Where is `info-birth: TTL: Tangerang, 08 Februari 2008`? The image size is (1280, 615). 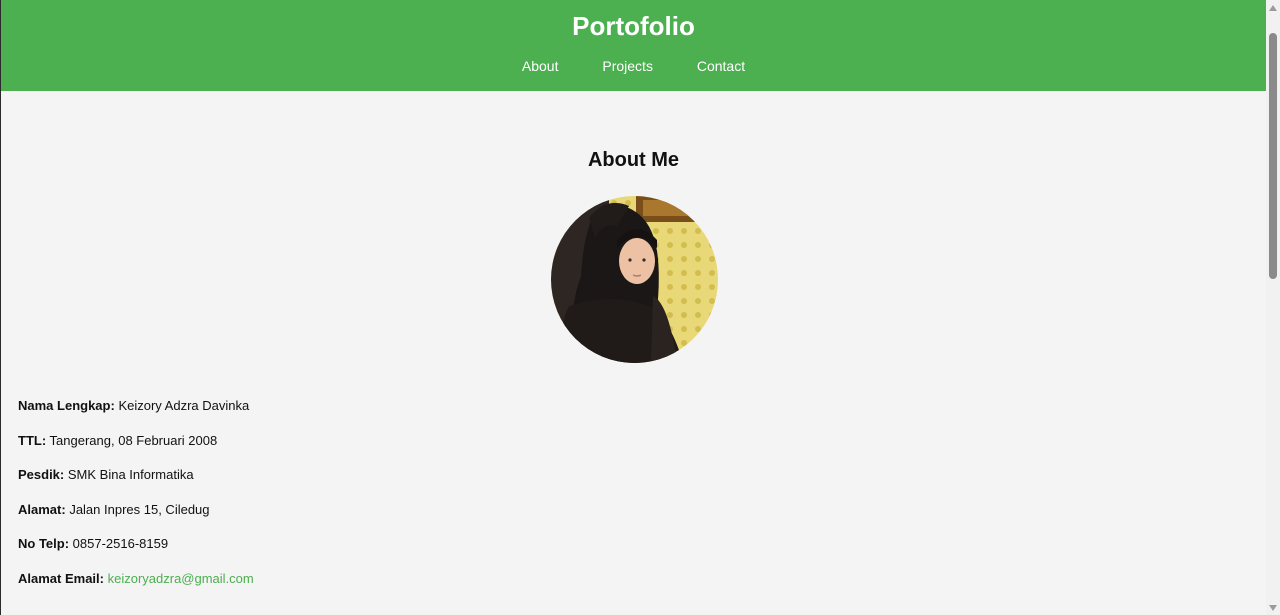 info-birth: TTL: Tangerang, 08 Februari 2008 is located at coordinates (117, 441).